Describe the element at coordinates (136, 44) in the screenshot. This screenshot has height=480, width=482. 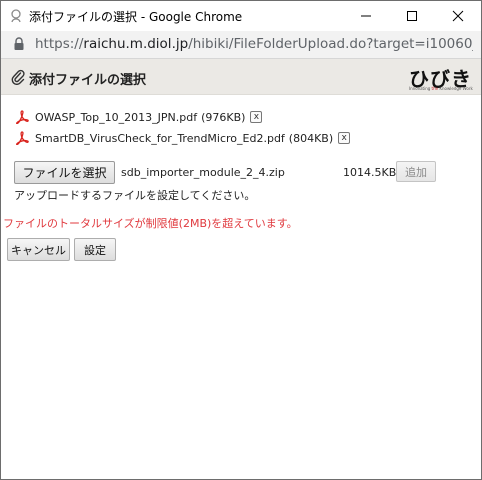
I see `url-host: raichu.m.diol.jp` at that location.